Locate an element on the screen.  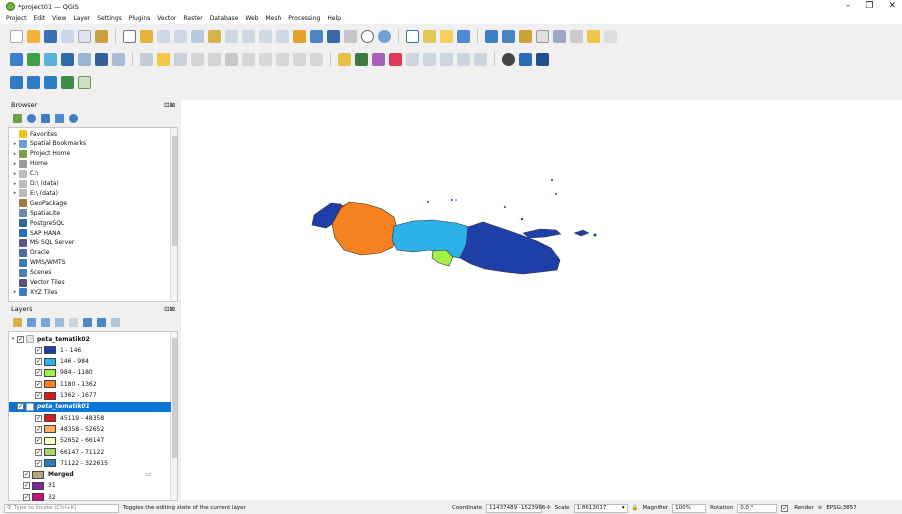
render-checkbox: ✓ is located at coordinates (785, 508).